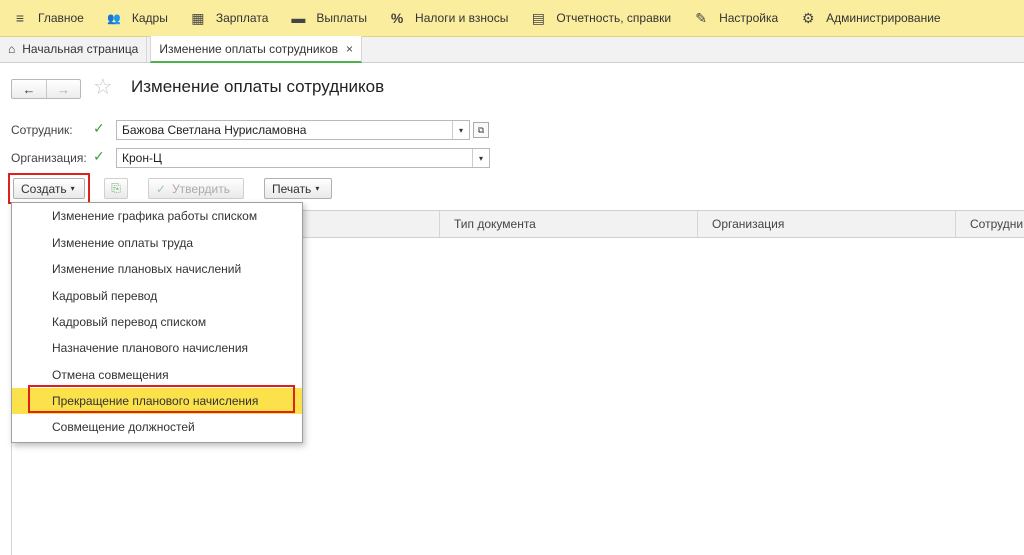 This screenshot has height=555, width=1024. I want to click on menu-item-reports: ▤ Отчетность, справки, so click(600, 18).